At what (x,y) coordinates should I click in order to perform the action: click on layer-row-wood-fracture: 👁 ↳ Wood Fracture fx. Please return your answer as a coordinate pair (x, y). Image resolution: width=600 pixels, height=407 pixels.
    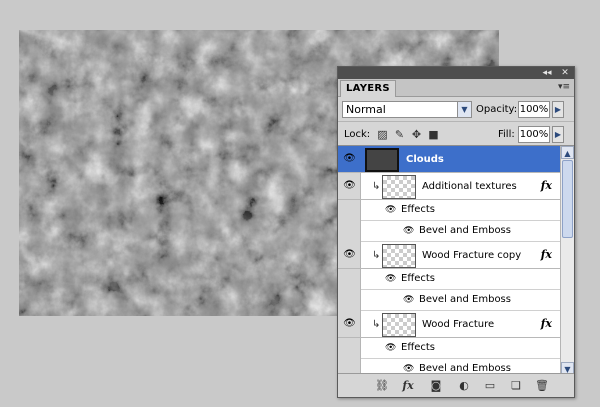
    Looking at the image, I should click on (449, 324).